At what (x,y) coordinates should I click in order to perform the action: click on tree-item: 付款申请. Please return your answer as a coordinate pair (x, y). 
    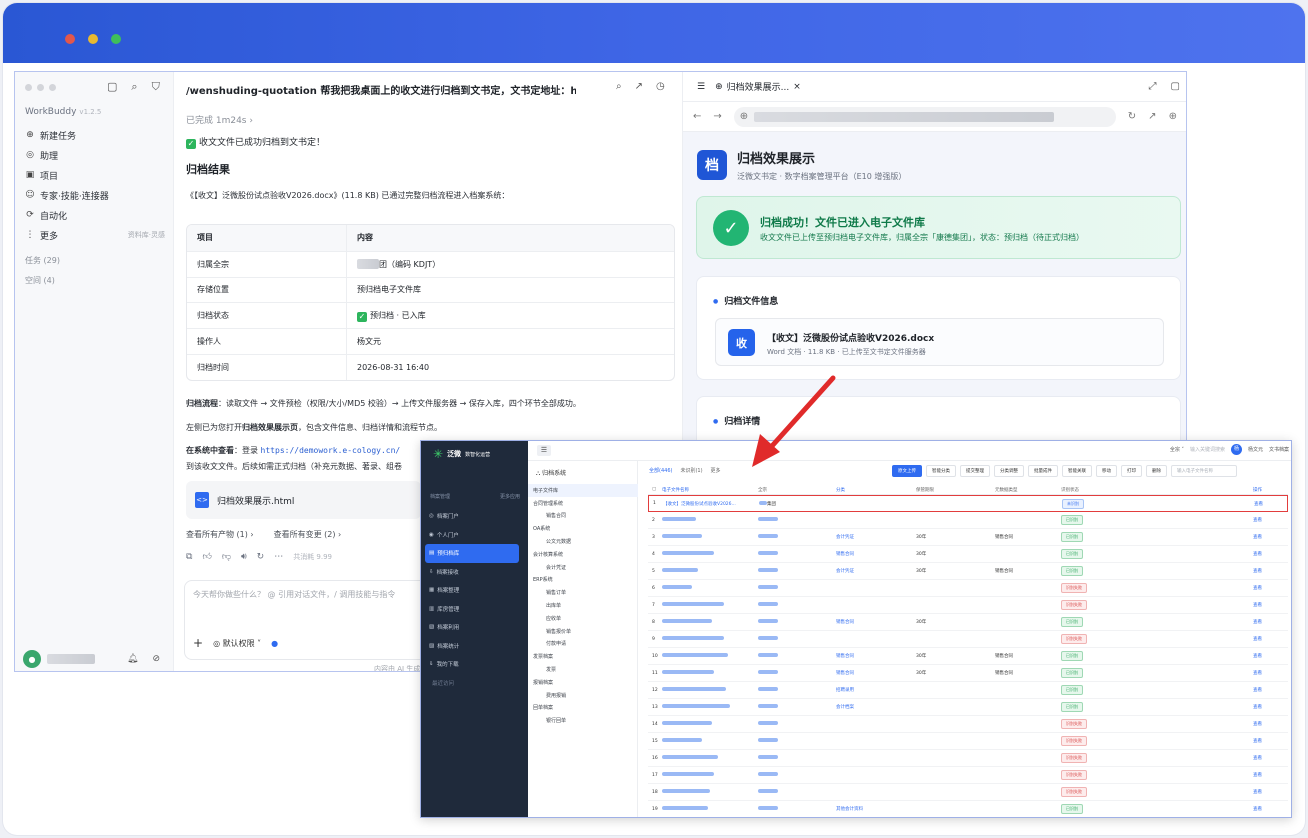
    Looking at the image, I should click on (583, 644).